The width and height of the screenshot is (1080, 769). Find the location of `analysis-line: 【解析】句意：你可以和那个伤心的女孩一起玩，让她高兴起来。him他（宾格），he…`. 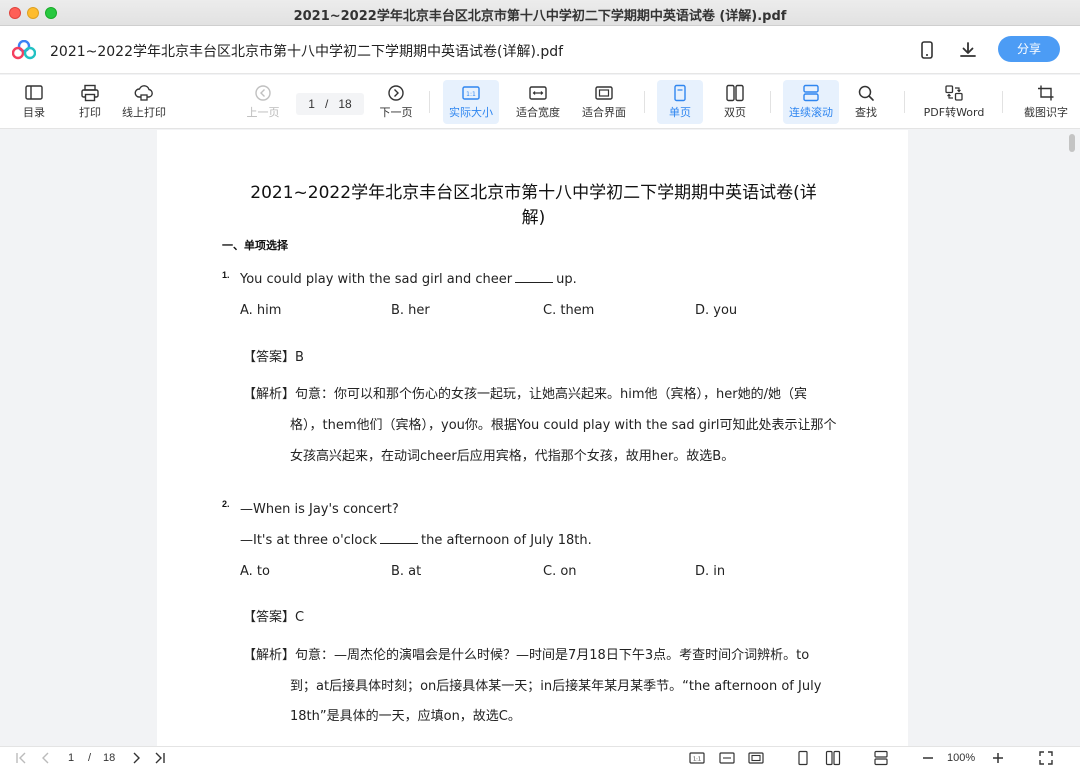

analysis-line: 【解析】句意：你可以和那个伤心的女孩一起玩，让她高兴起来。him他（宾格），he… is located at coordinates (525, 392).